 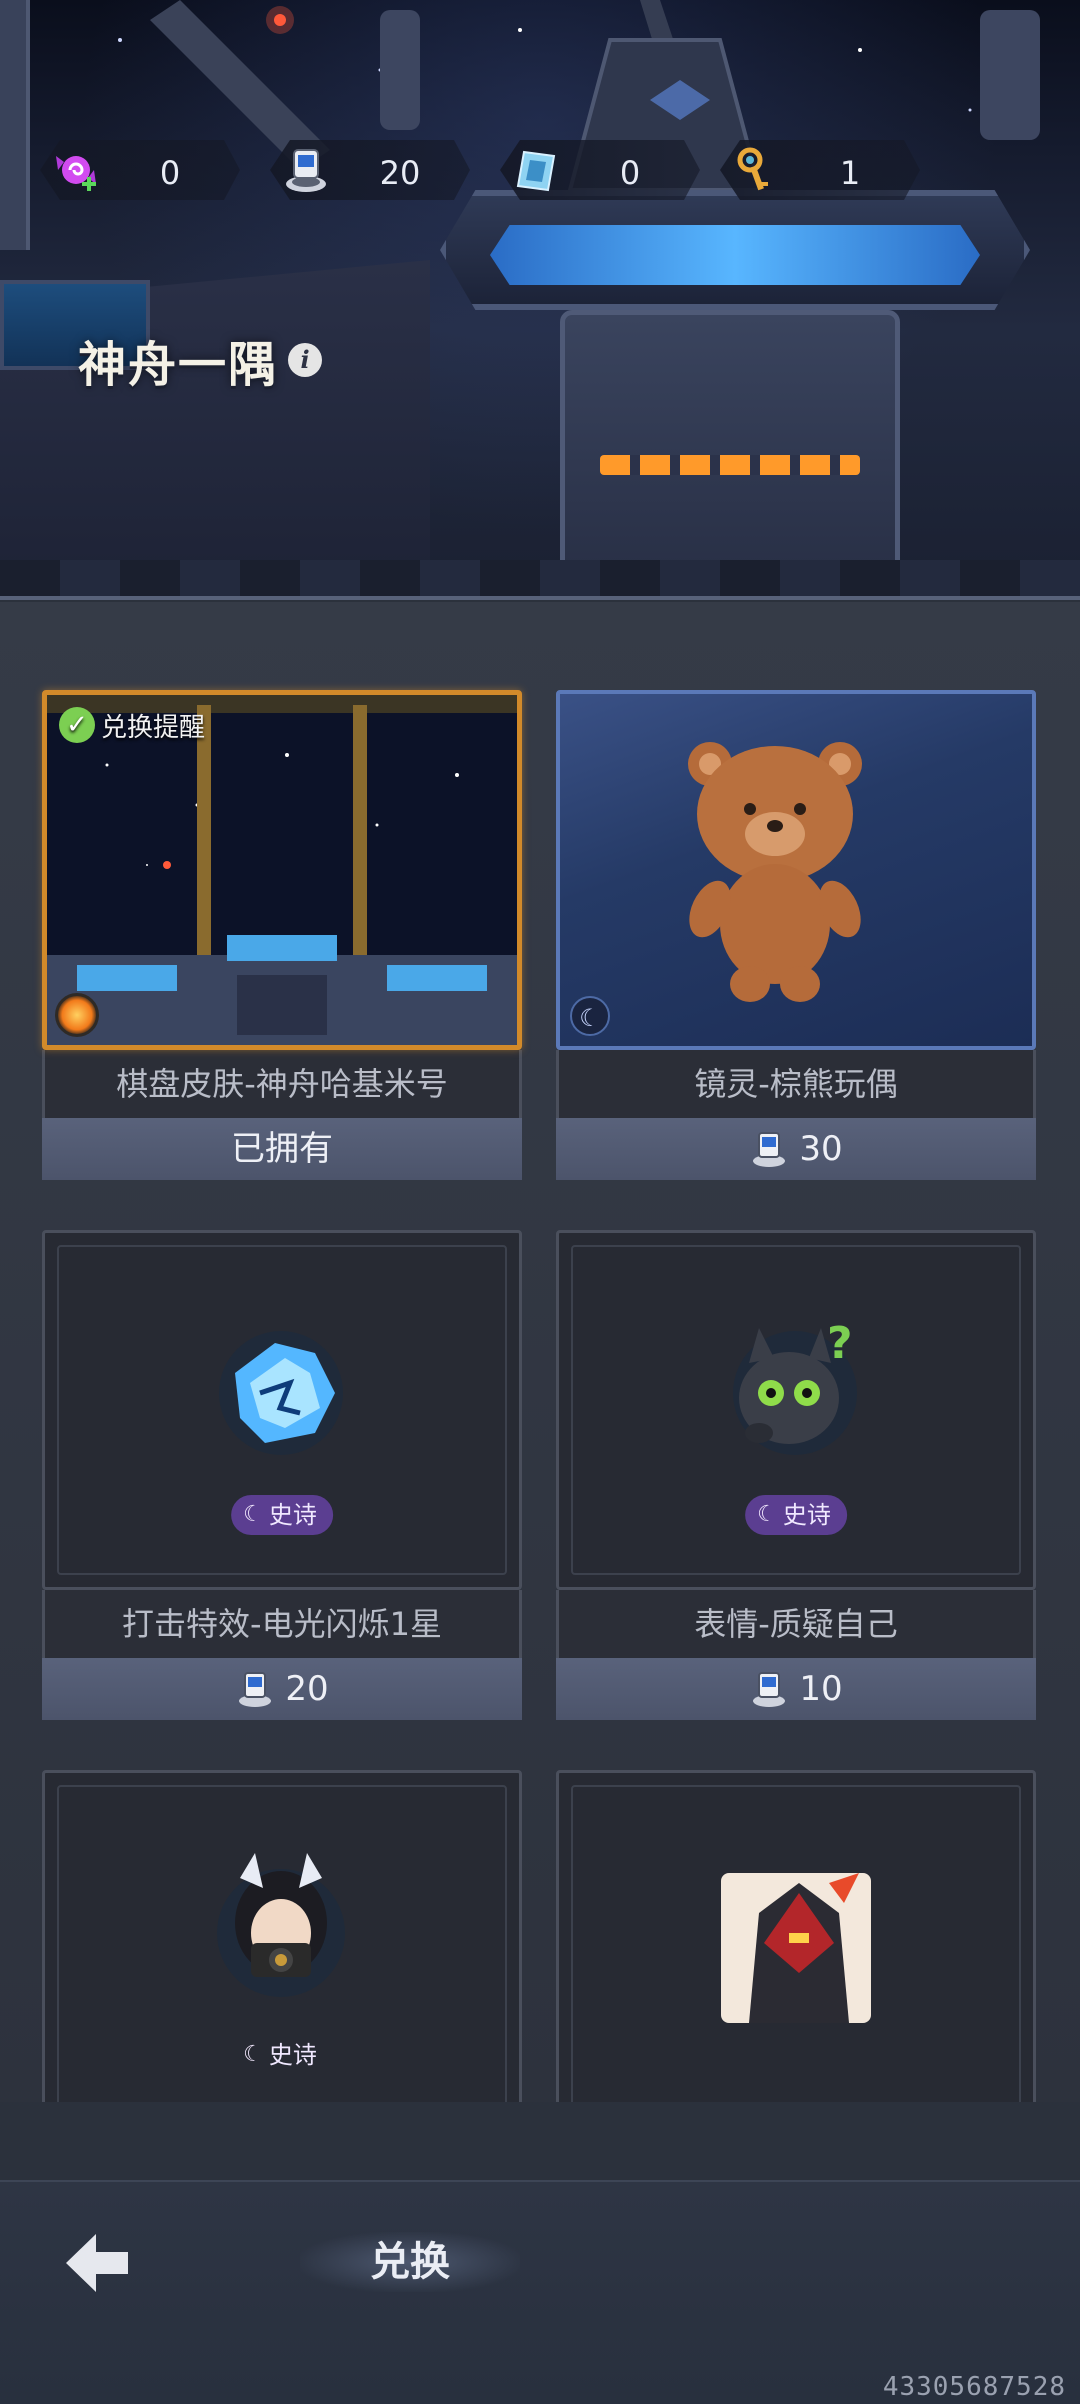 What do you see at coordinates (282, 1084) in the screenshot?
I see `item-name: 棋盘皮肤-神舟哈基米号` at bounding box center [282, 1084].